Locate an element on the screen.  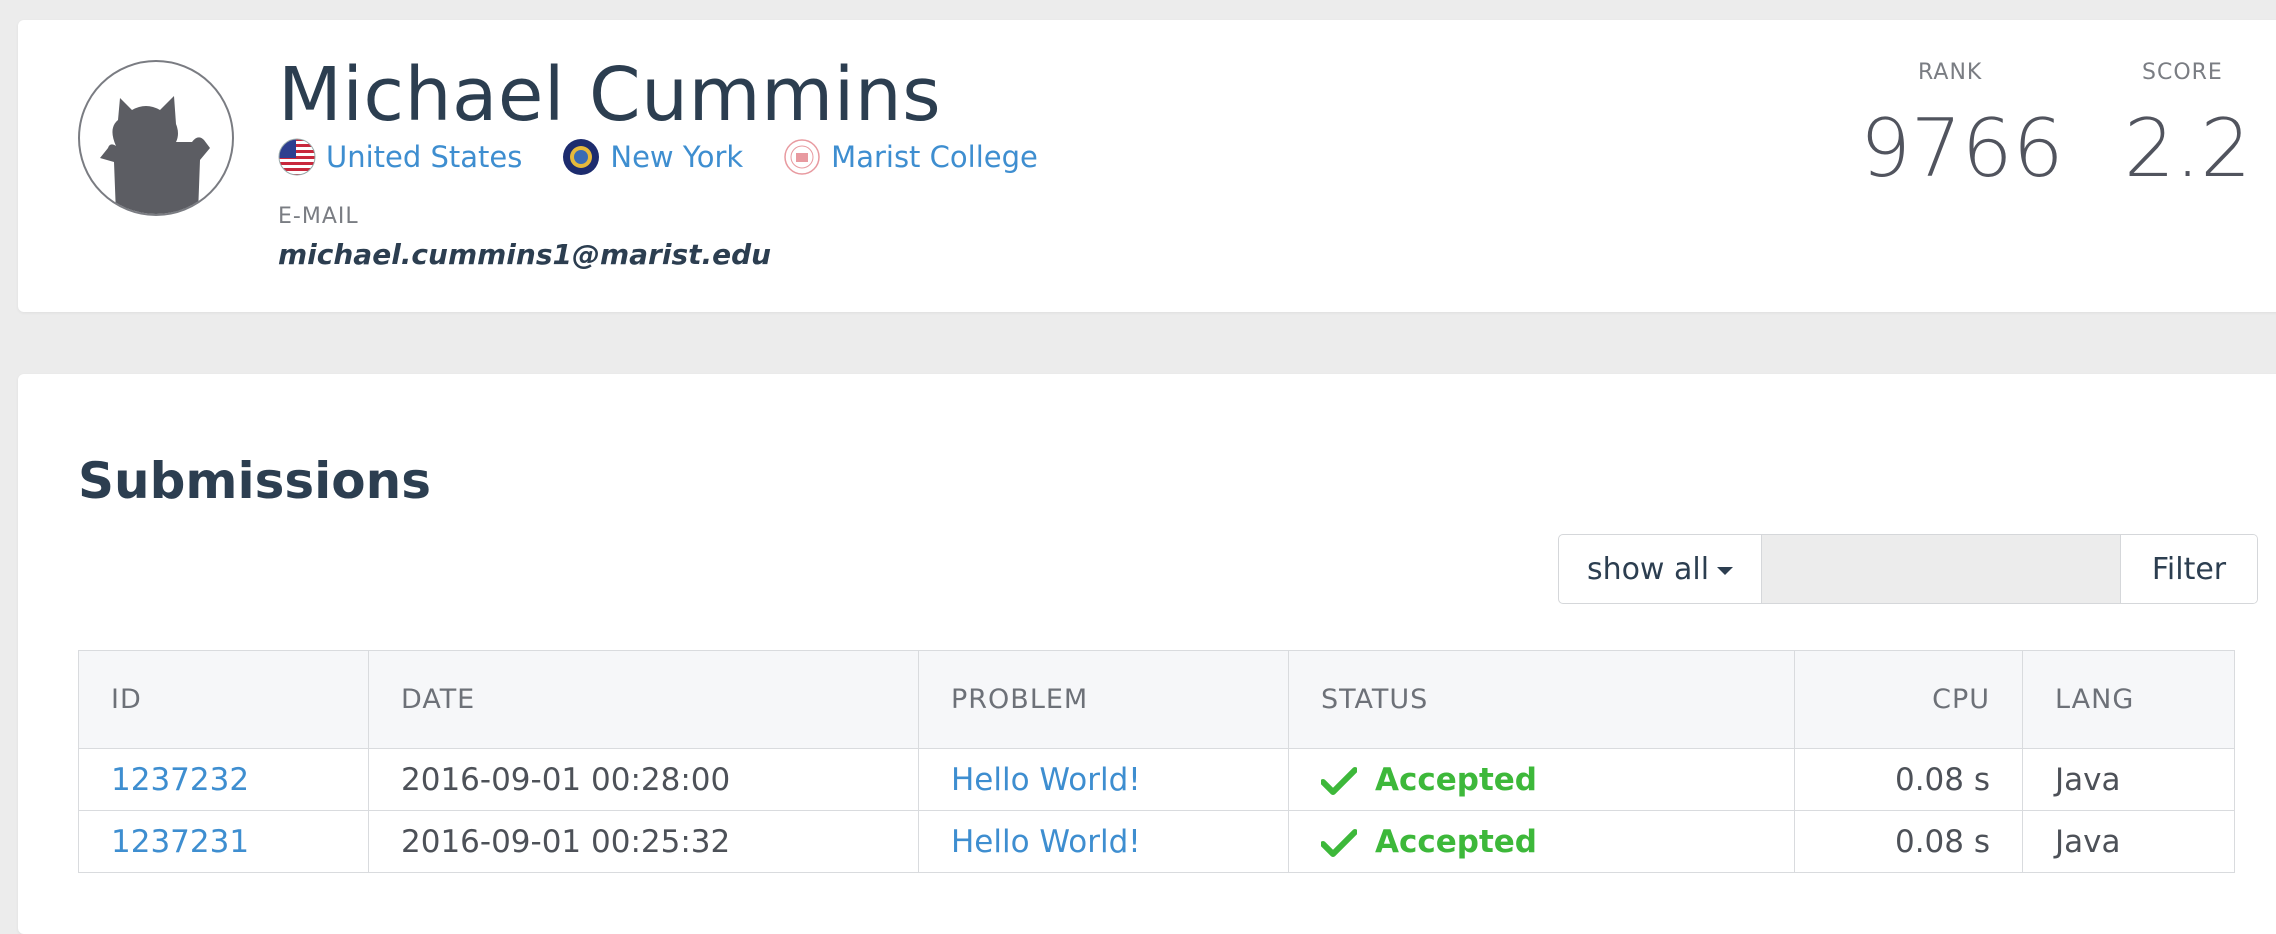
us-flag-icon is located at coordinates (297, 157).